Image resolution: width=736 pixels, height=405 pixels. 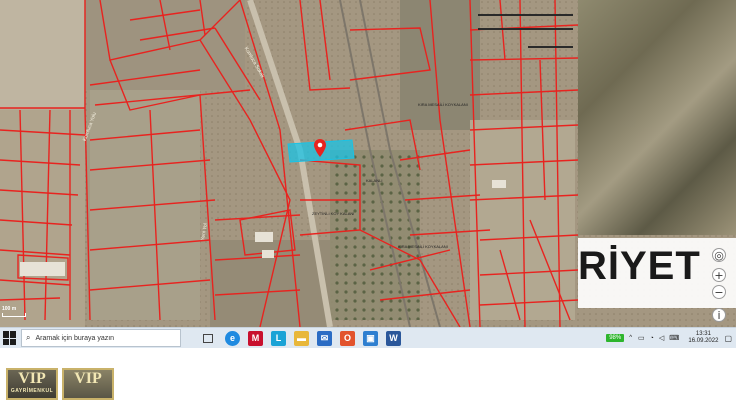 I want to click on plus-icon: +, so click(x=719, y=275).